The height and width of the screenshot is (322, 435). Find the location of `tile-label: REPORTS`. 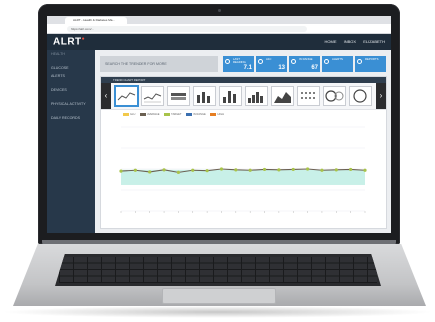

tile-label: REPORTS is located at coordinates (372, 59).